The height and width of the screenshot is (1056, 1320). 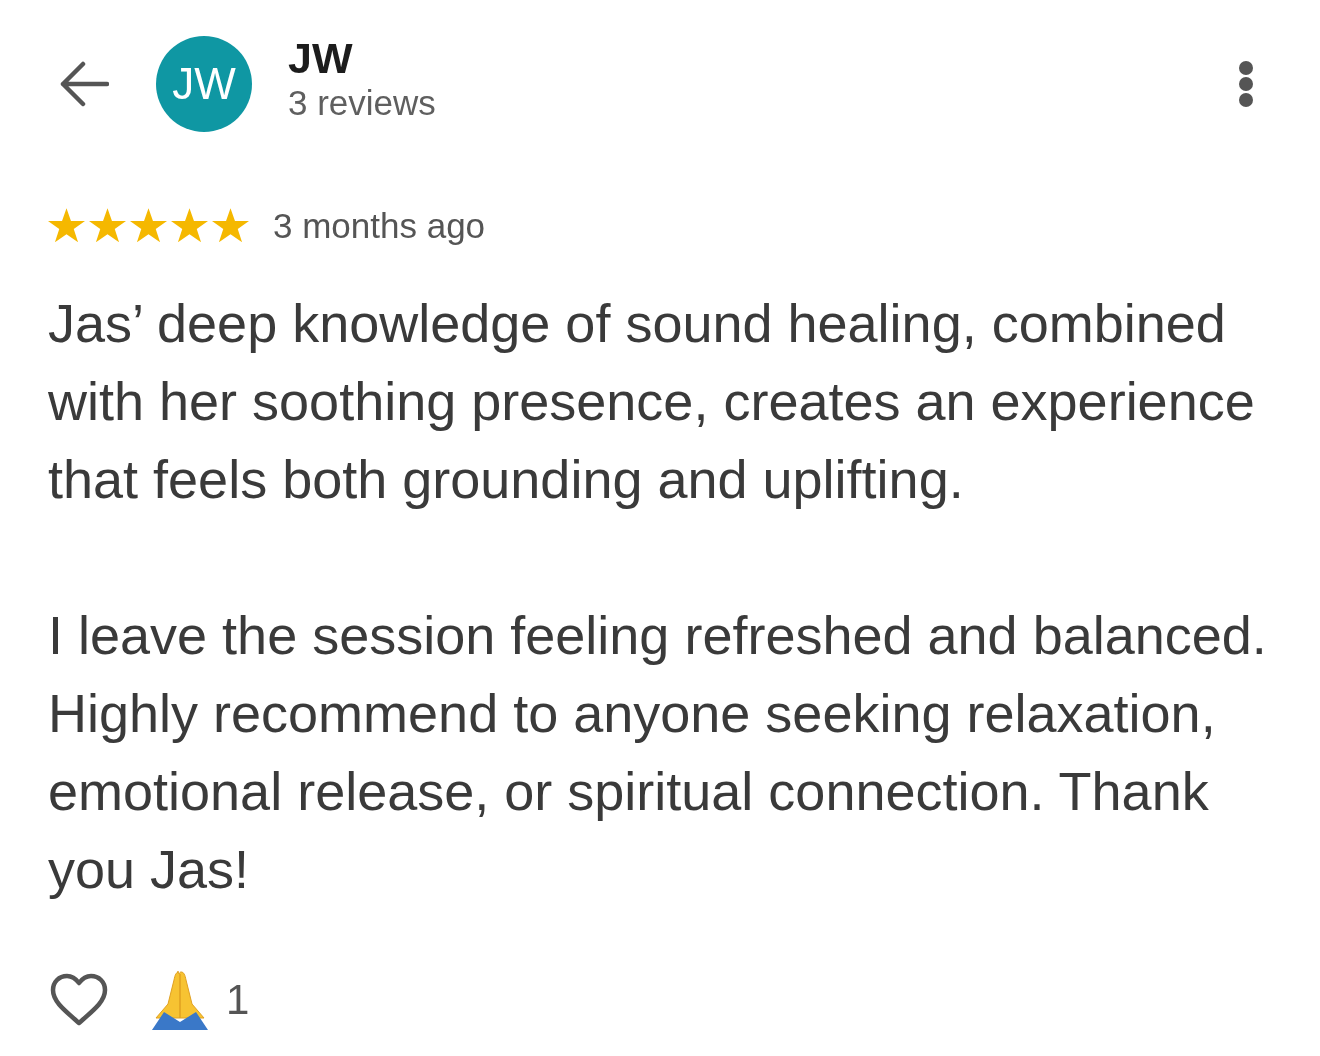 I want to click on avatar: JW, so click(x=204, y=84).